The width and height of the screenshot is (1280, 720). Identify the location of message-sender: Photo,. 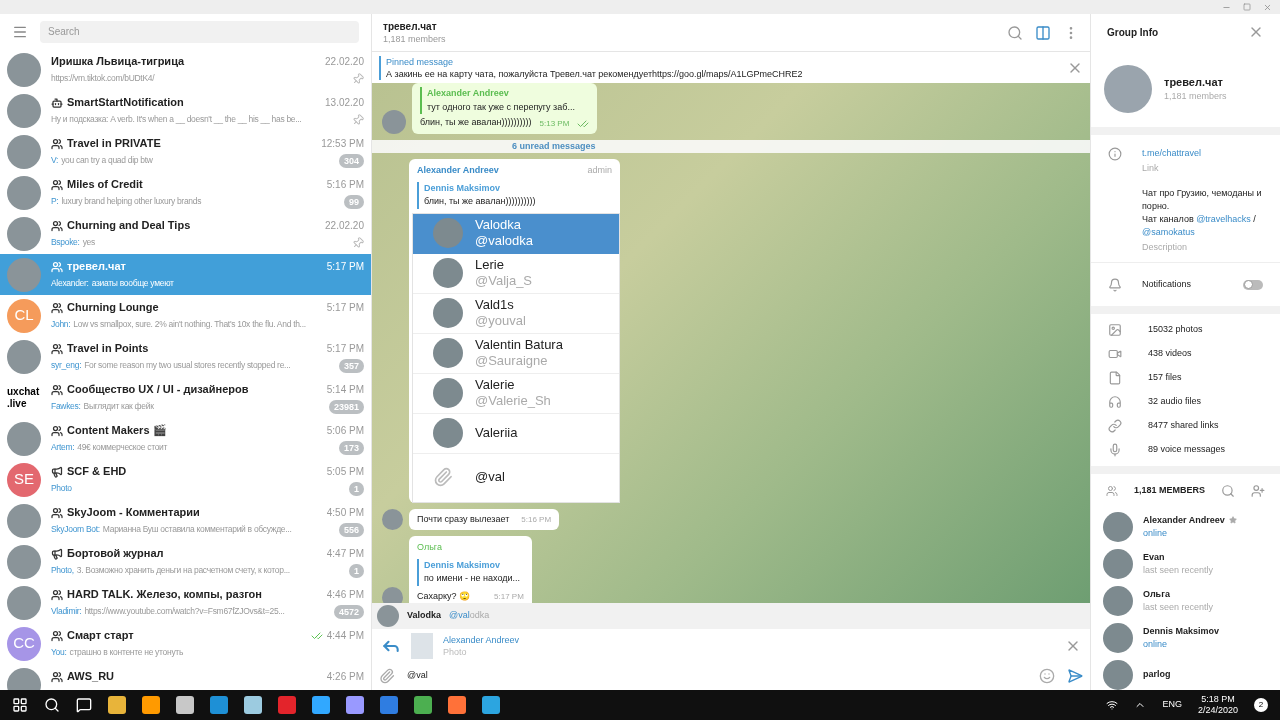
(62, 571).